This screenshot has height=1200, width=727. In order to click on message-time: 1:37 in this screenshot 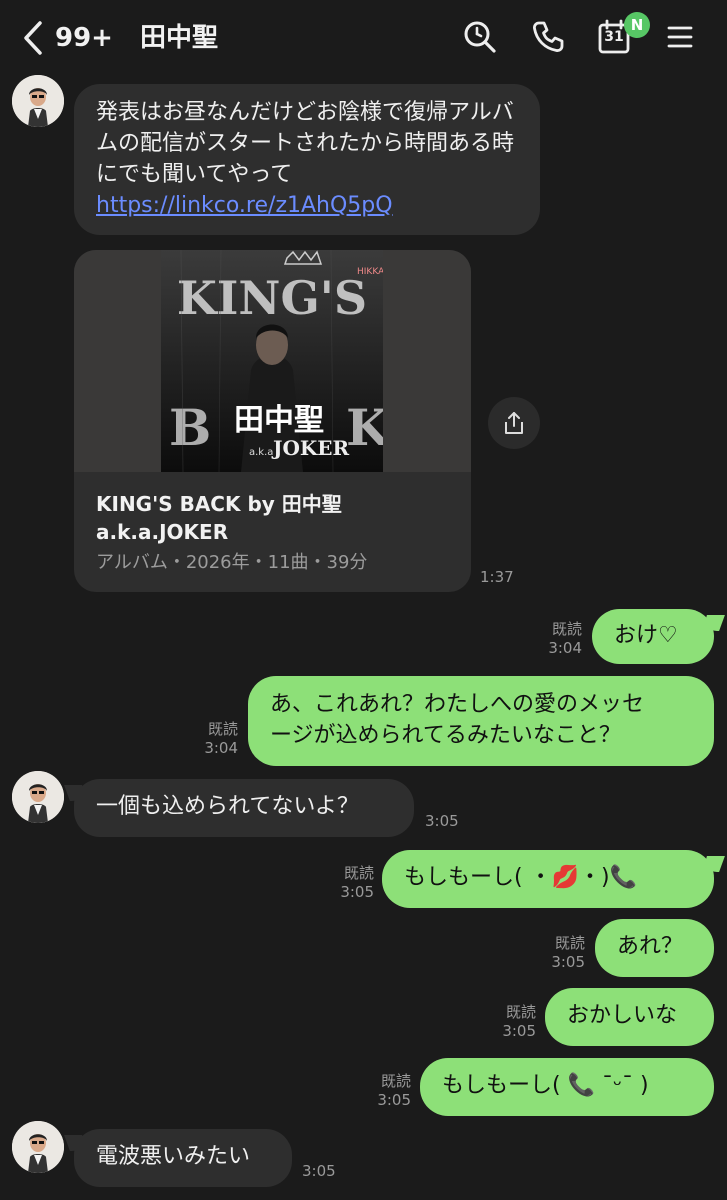, I will do `click(497, 577)`.